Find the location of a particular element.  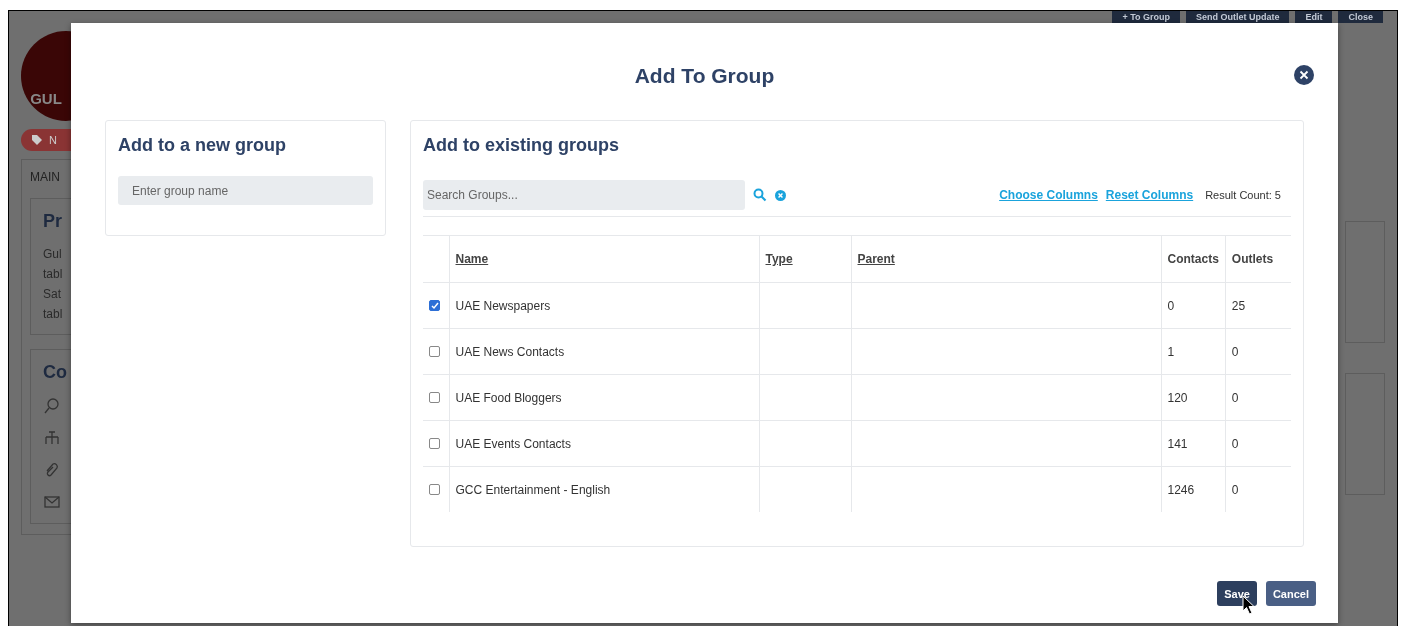

contacts-count: 0 is located at coordinates (1171, 305).